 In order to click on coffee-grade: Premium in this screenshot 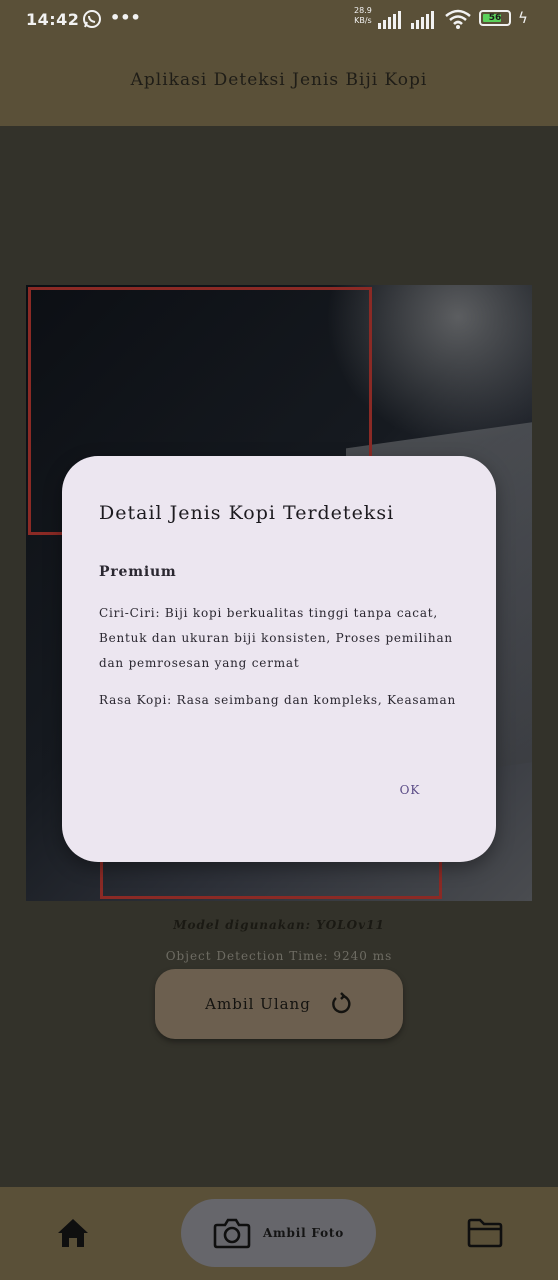, I will do `click(138, 572)`.